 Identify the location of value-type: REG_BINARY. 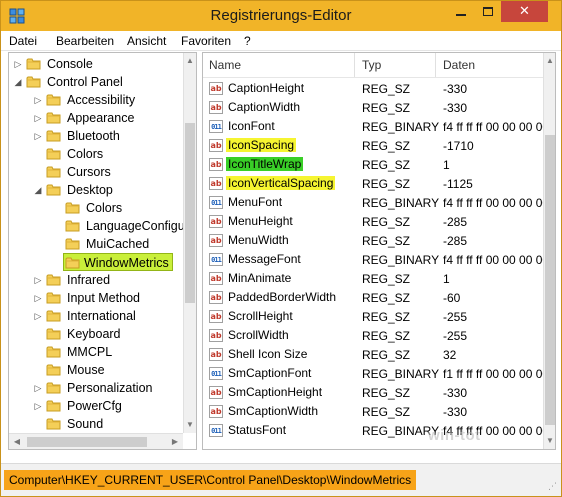
(401, 260).